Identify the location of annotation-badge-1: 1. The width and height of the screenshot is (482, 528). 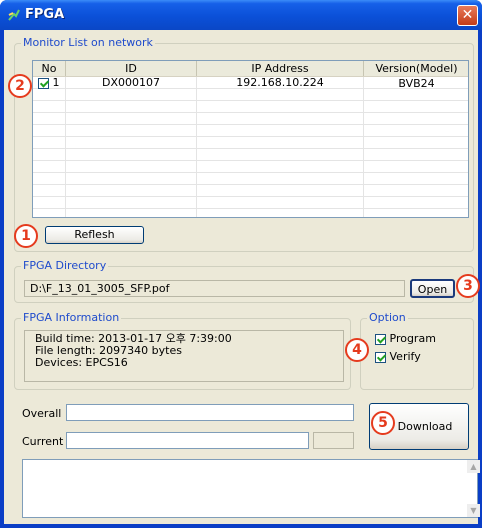
(26, 236).